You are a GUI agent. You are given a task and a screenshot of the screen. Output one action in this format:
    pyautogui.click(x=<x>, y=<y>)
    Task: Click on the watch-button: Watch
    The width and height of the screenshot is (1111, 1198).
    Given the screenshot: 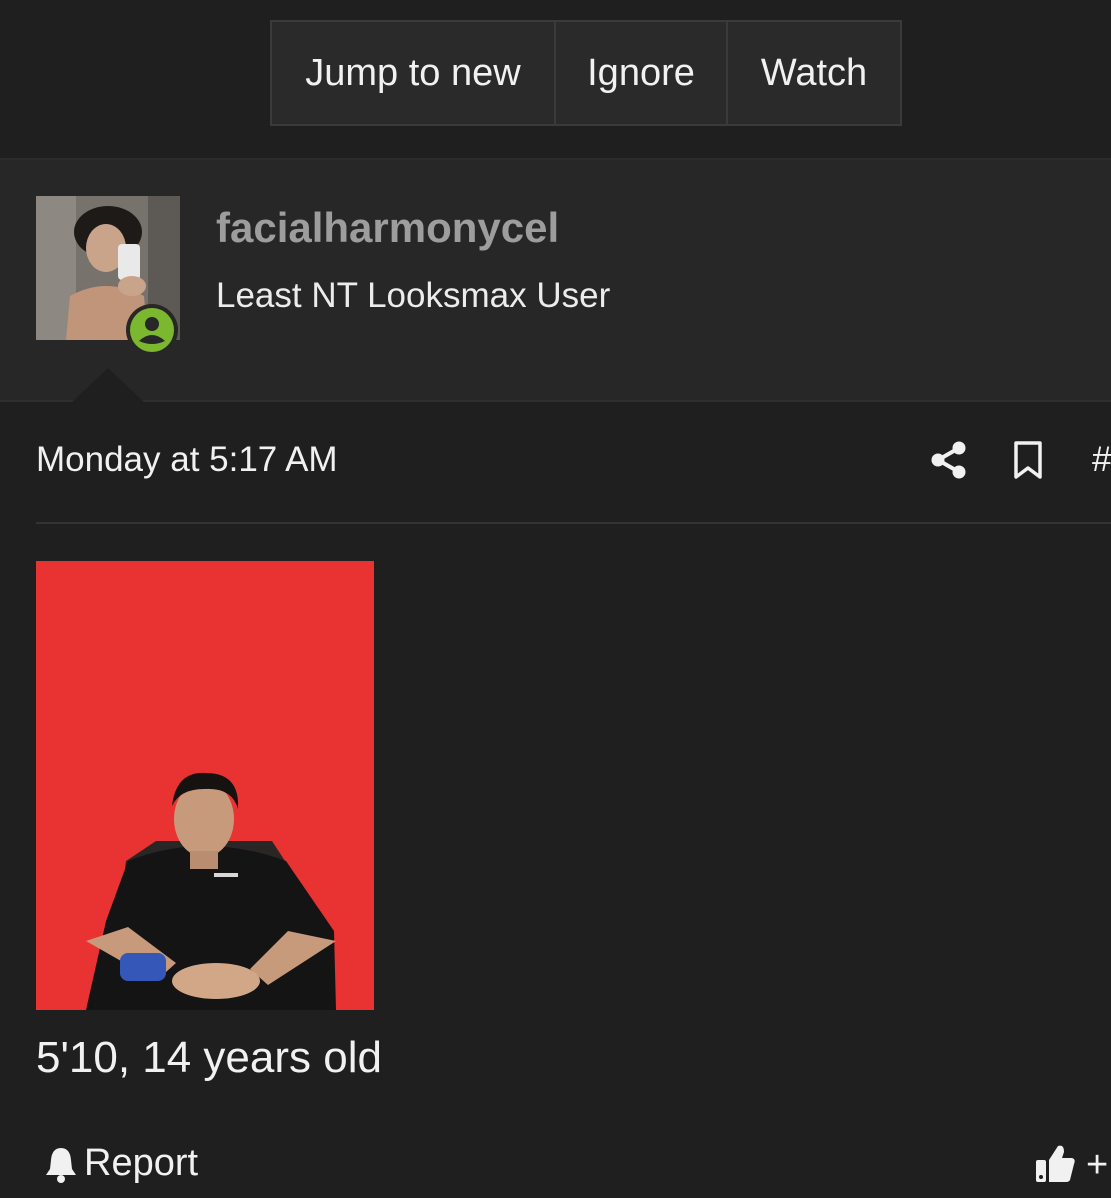 What is the action you would take?
    pyautogui.click(x=814, y=73)
    